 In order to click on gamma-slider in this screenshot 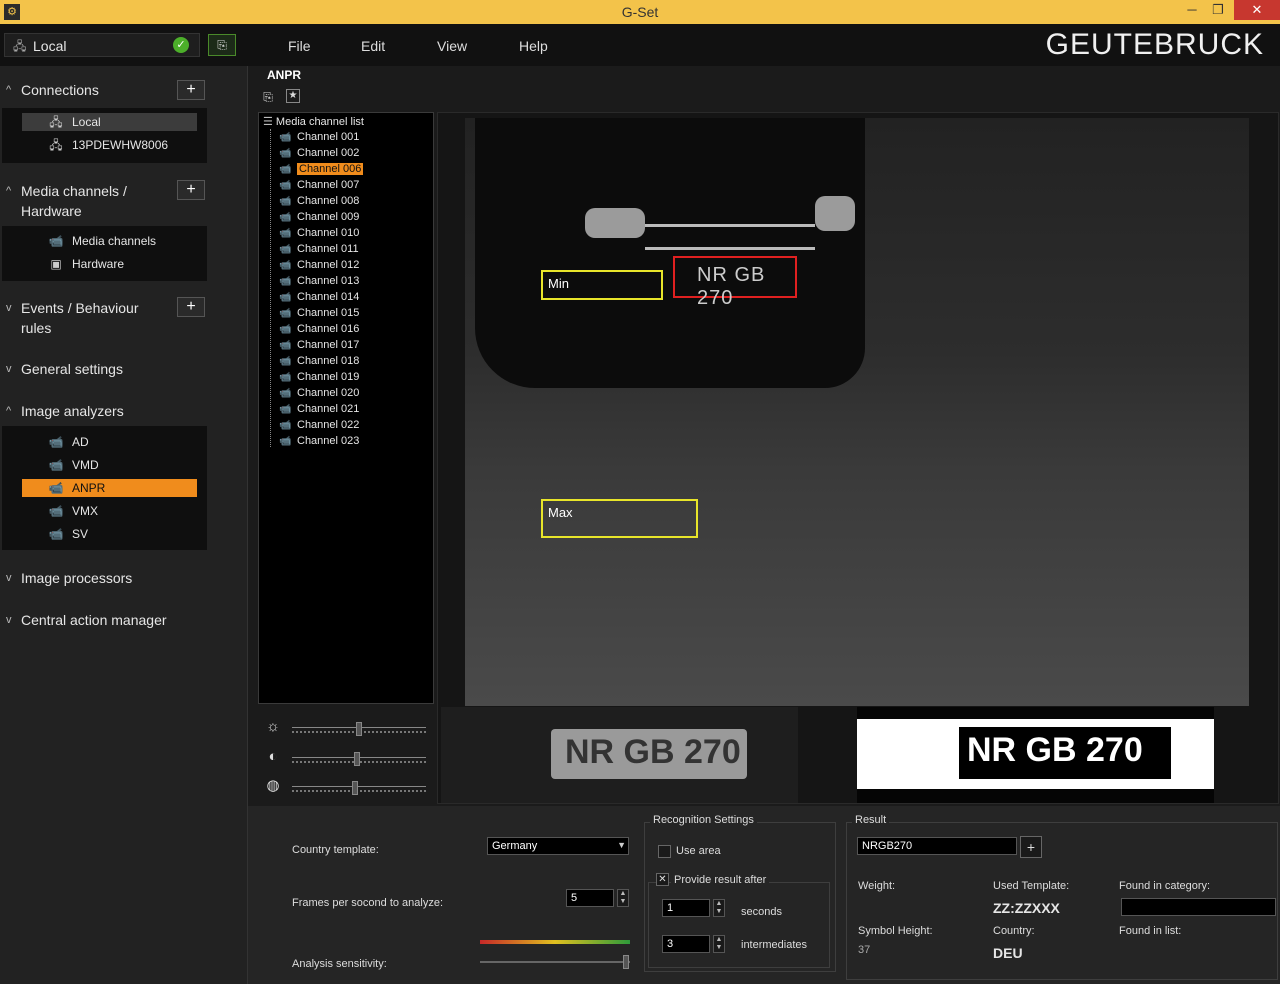, I will do `click(359, 788)`.